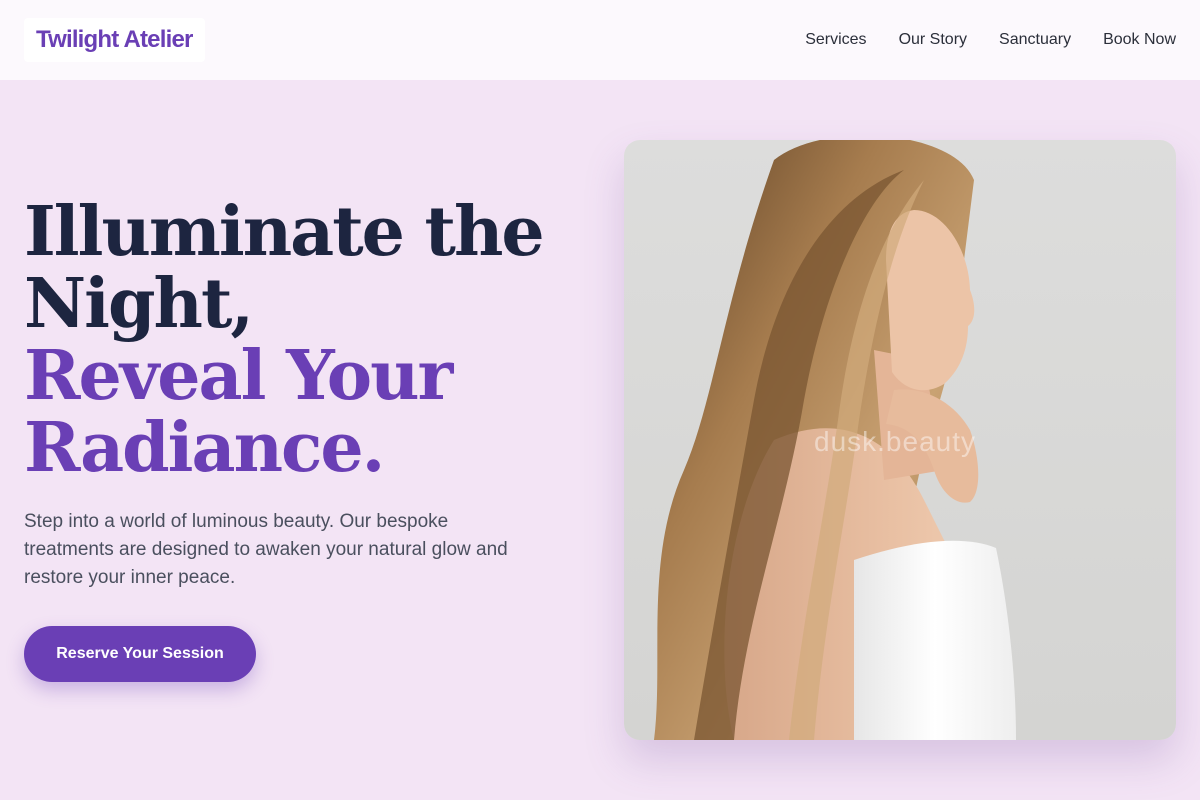 The height and width of the screenshot is (800, 1200). What do you see at coordinates (835, 40) in the screenshot?
I see `nav-link-services: Services` at bounding box center [835, 40].